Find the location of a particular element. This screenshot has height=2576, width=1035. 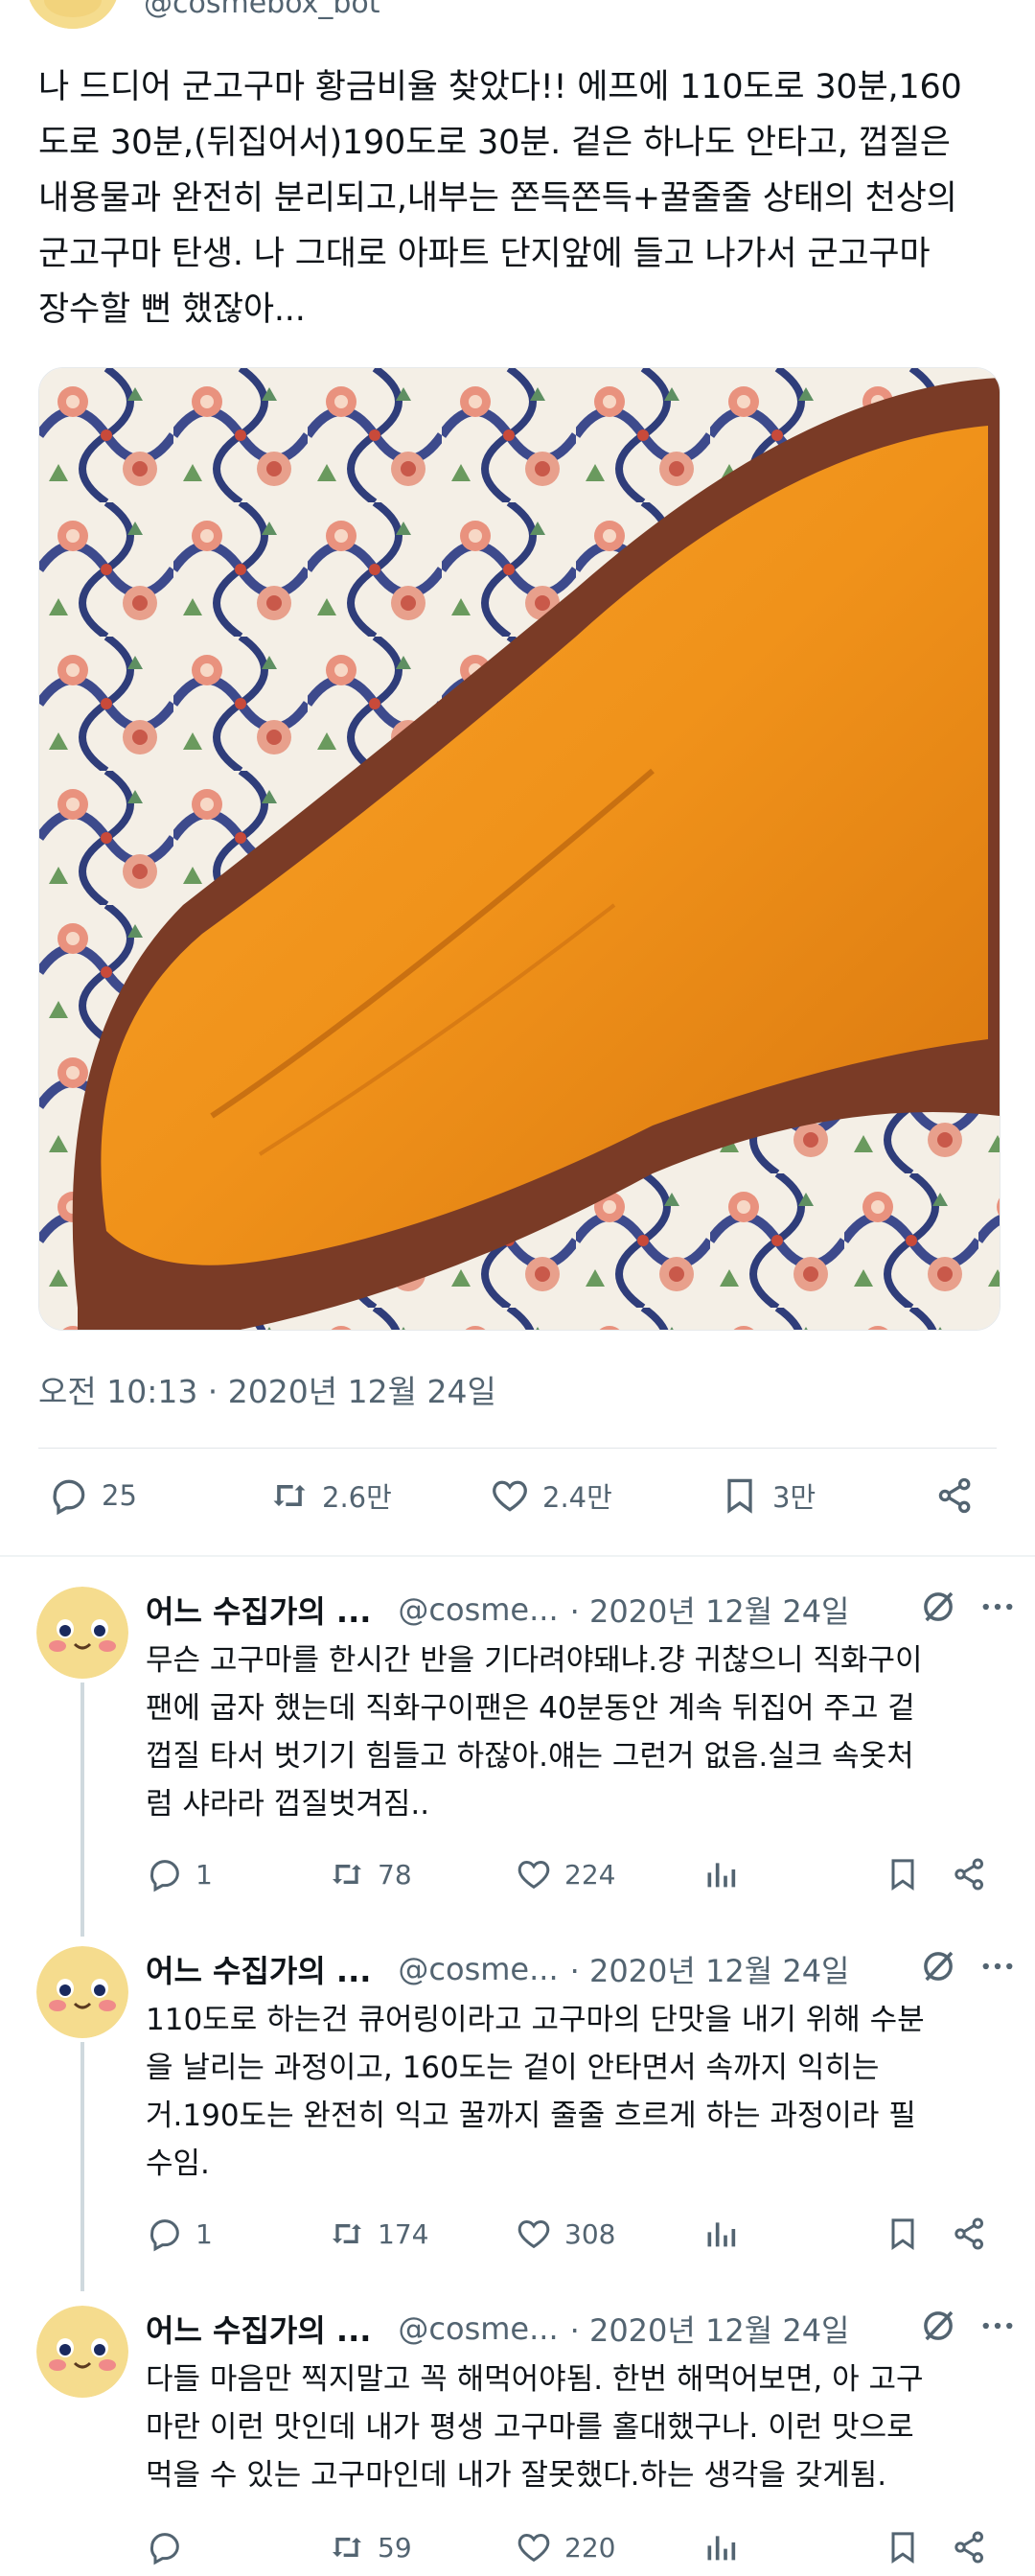

reply-button is located at coordinates (171, 2547).